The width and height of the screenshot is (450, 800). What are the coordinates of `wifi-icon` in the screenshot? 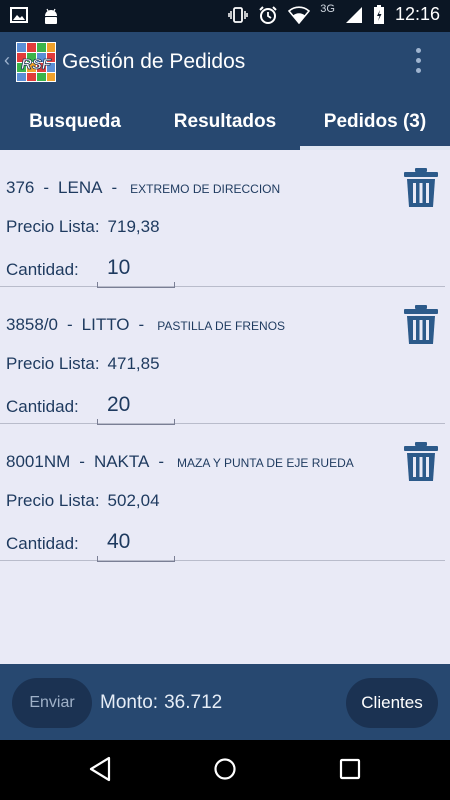 It's located at (299, 14).